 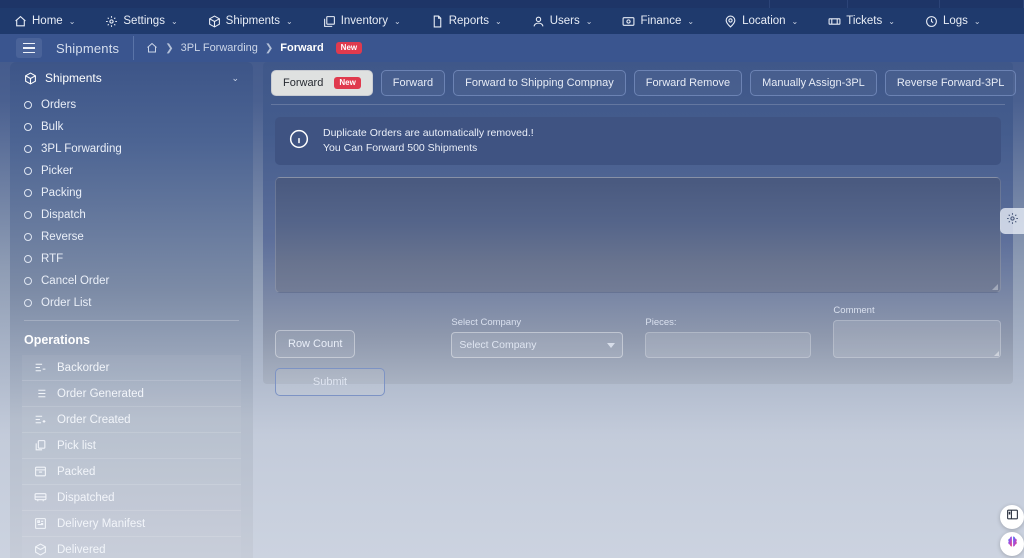 I want to click on money-icon, so click(x=628, y=21).